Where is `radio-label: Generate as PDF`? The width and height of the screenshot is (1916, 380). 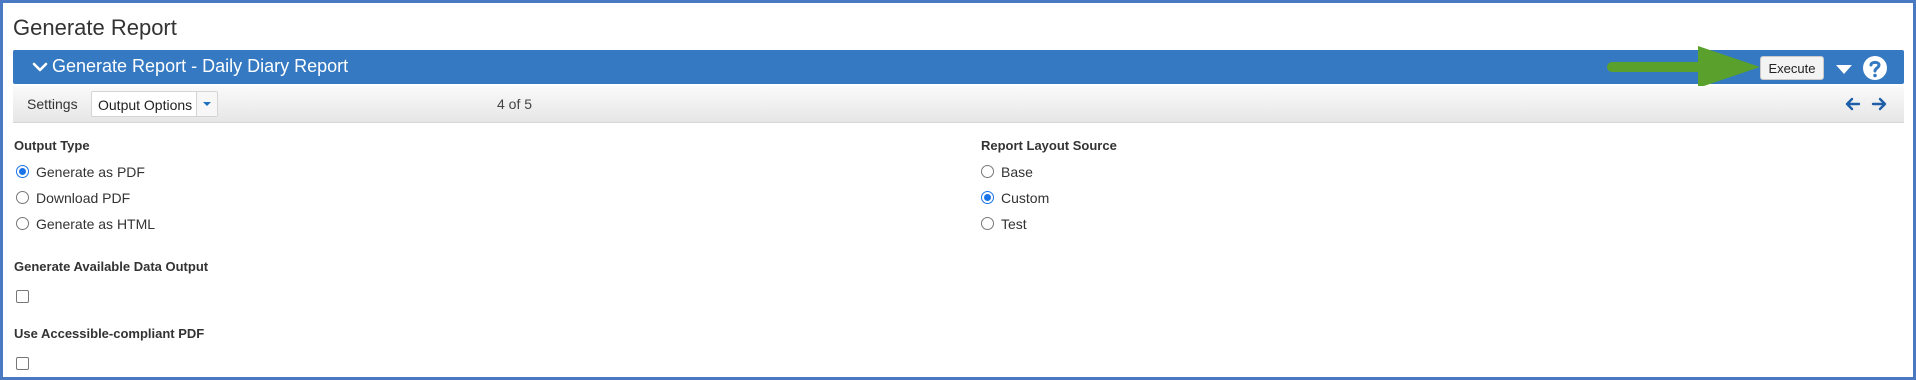
radio-label: Generate as PDF is located at coordinates (90, 172).